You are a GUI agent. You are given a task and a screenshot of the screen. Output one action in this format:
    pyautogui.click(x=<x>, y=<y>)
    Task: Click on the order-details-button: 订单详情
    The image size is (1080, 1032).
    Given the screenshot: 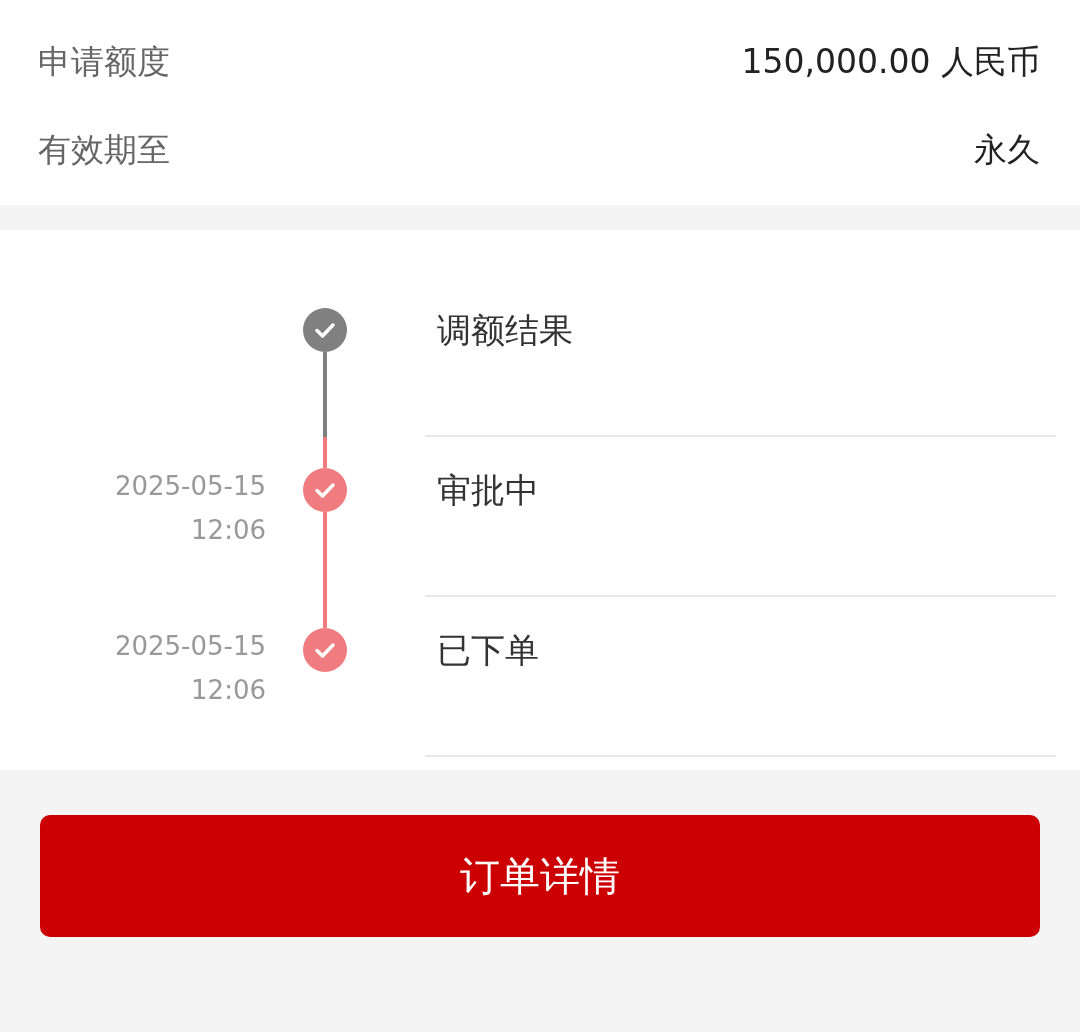 What is the action you would take?
    pyautogui.click(x=540, y=876)
    